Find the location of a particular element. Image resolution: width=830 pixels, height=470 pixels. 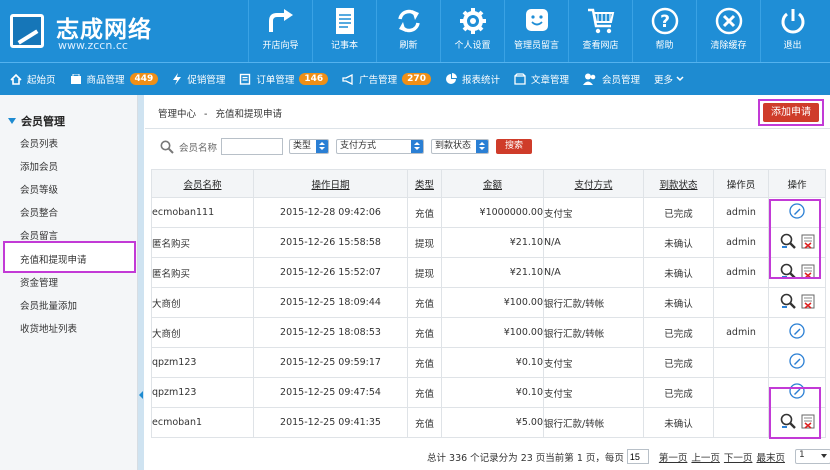

cell-date: 2015-12-26 15:52:07 is located at coordinates (330, 272).